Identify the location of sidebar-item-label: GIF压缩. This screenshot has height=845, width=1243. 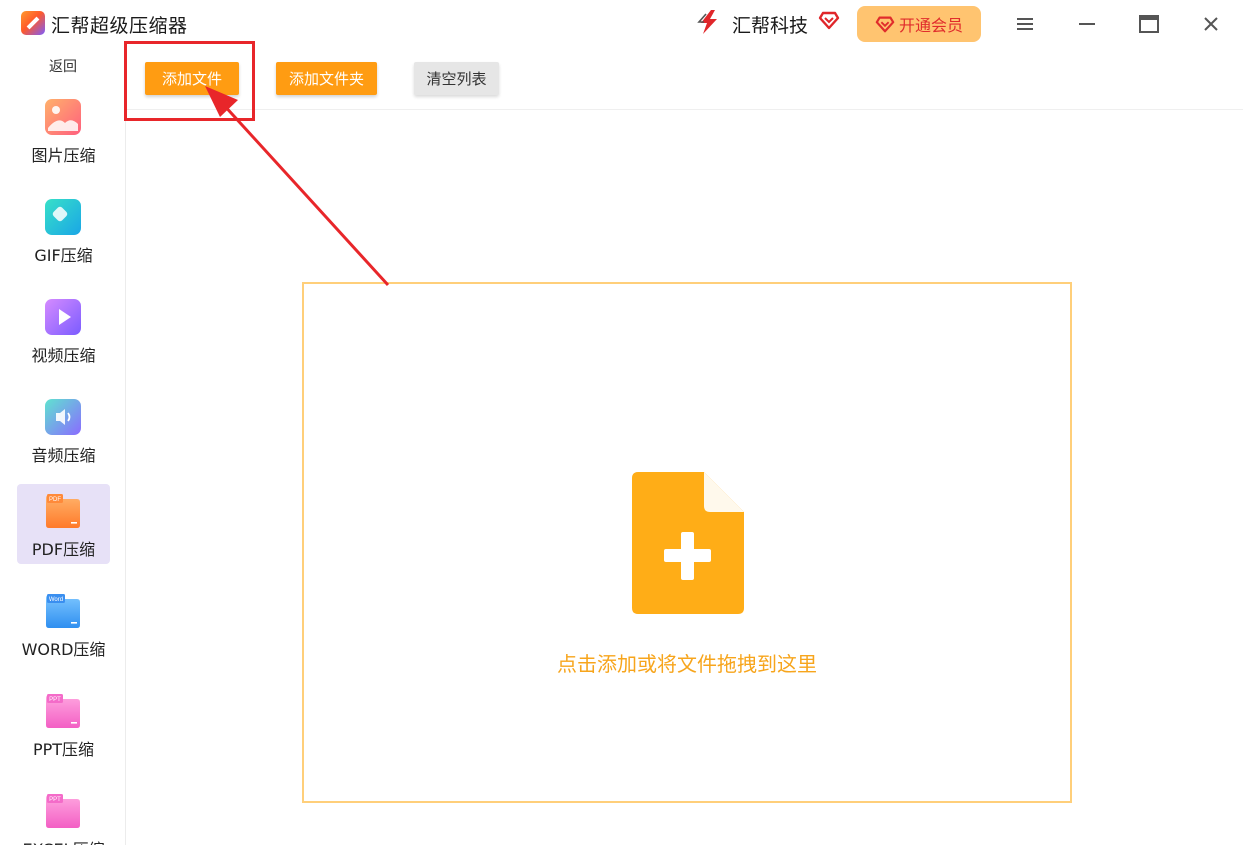
(63, 255).